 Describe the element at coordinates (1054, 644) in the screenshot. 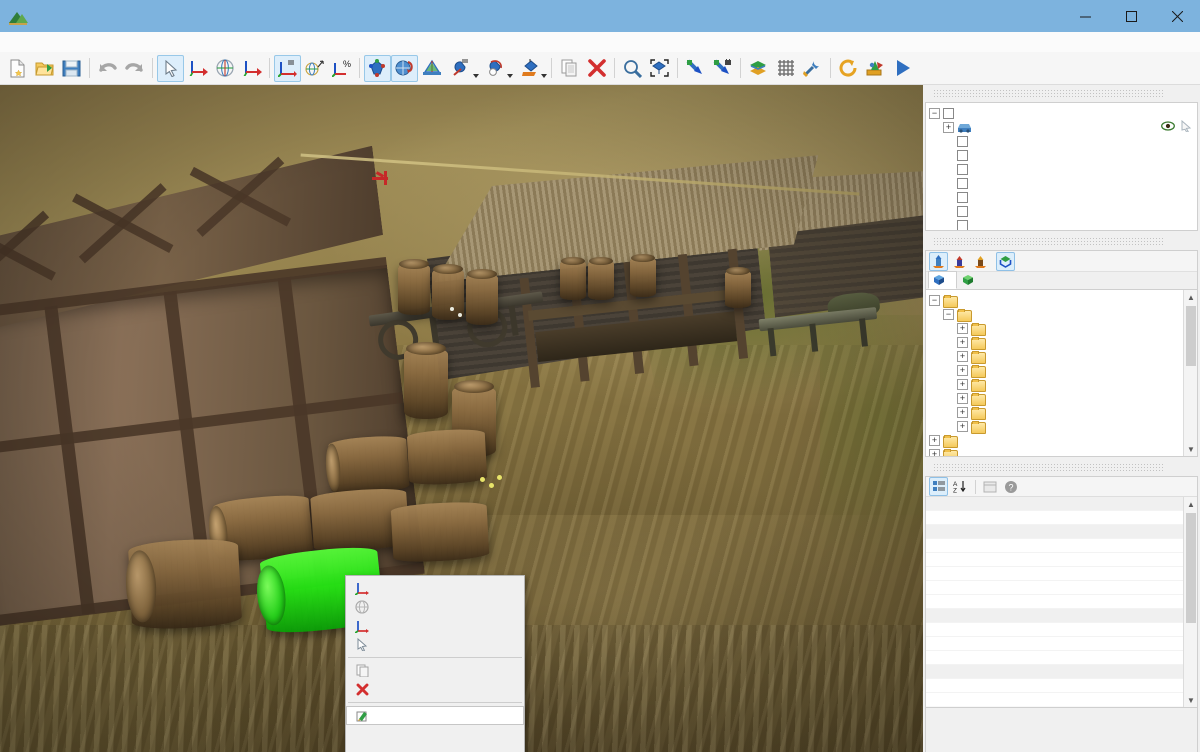

I see `property-row-rotation` at that location.